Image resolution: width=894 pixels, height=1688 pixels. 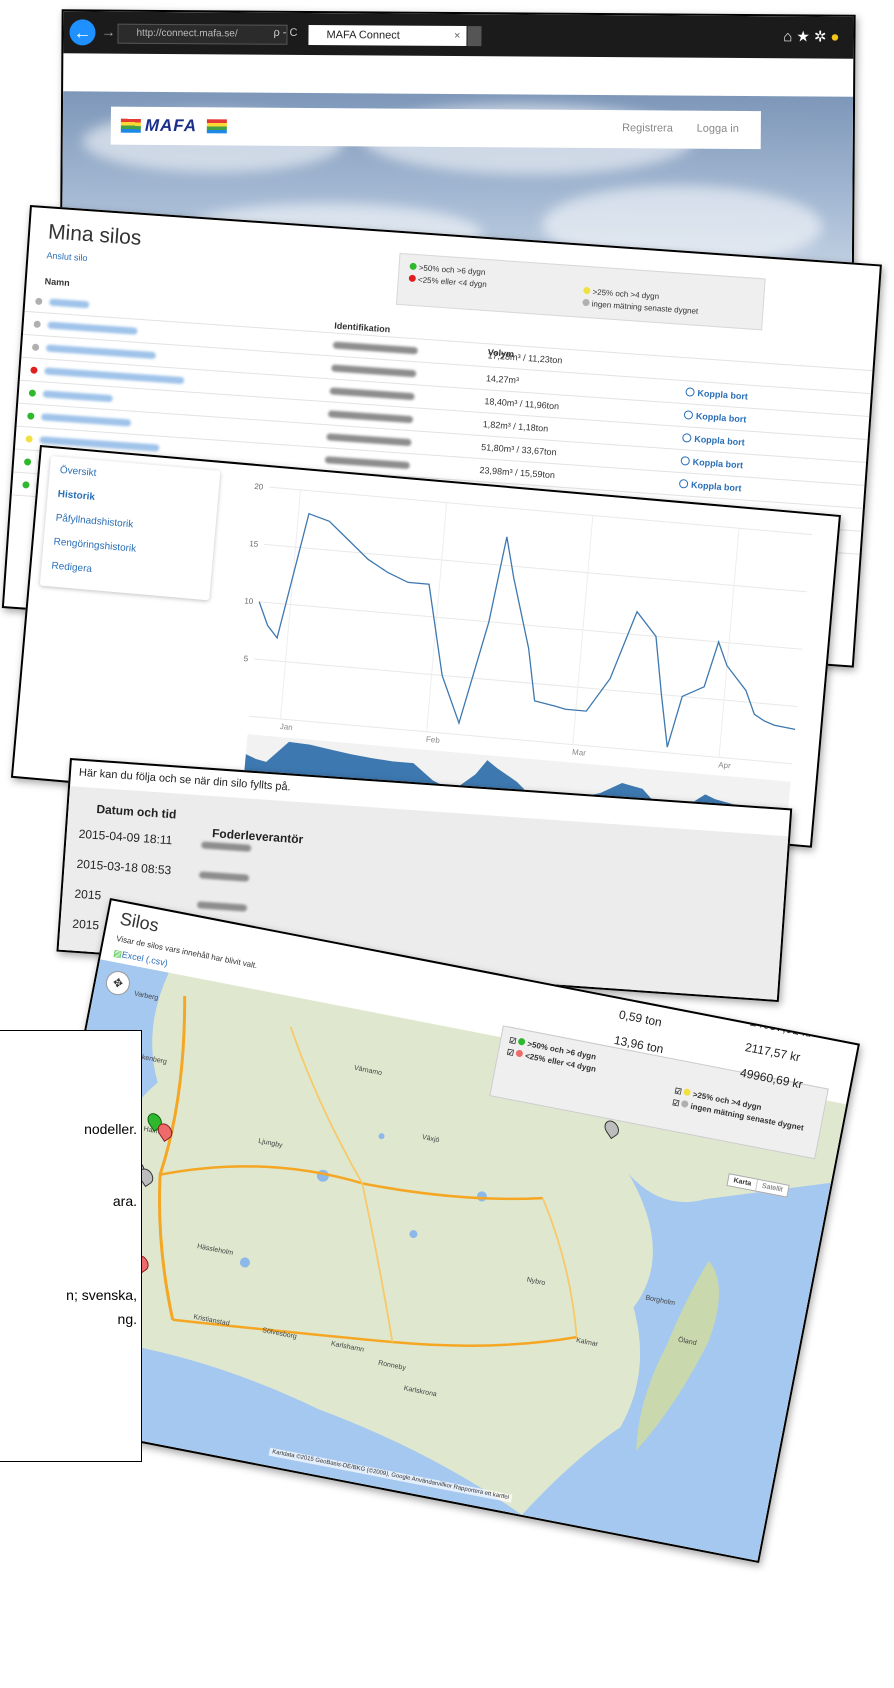 I want to click on x-tick-label: Feb, so click(x=433, y=740).